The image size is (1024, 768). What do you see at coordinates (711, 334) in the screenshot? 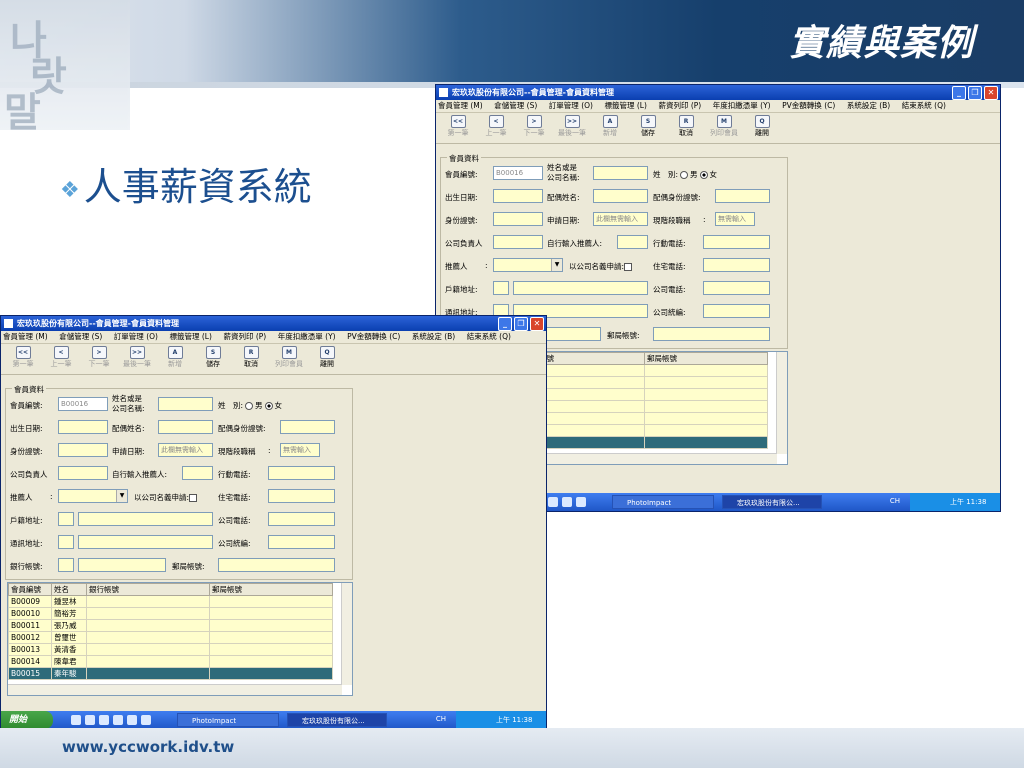
I see `post-account-field` at bounding box center [711, 334].